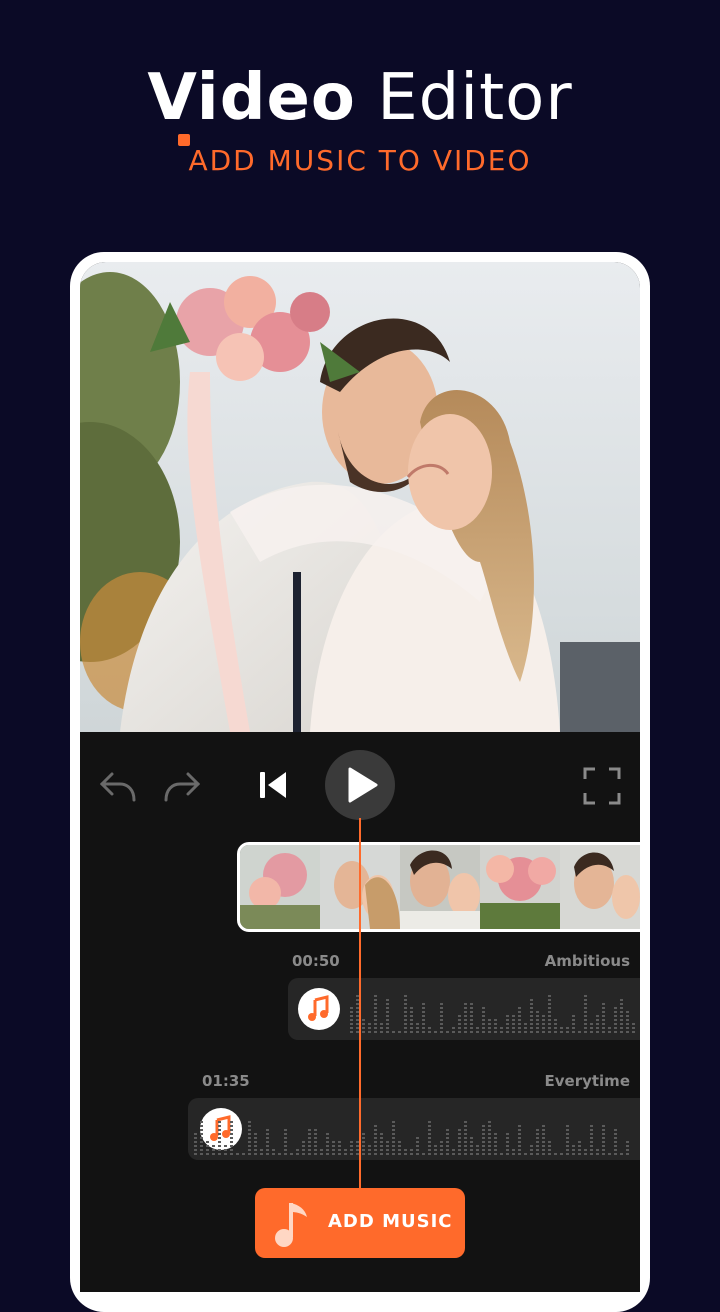  I want to click on redo-icon, so click(182, 790).